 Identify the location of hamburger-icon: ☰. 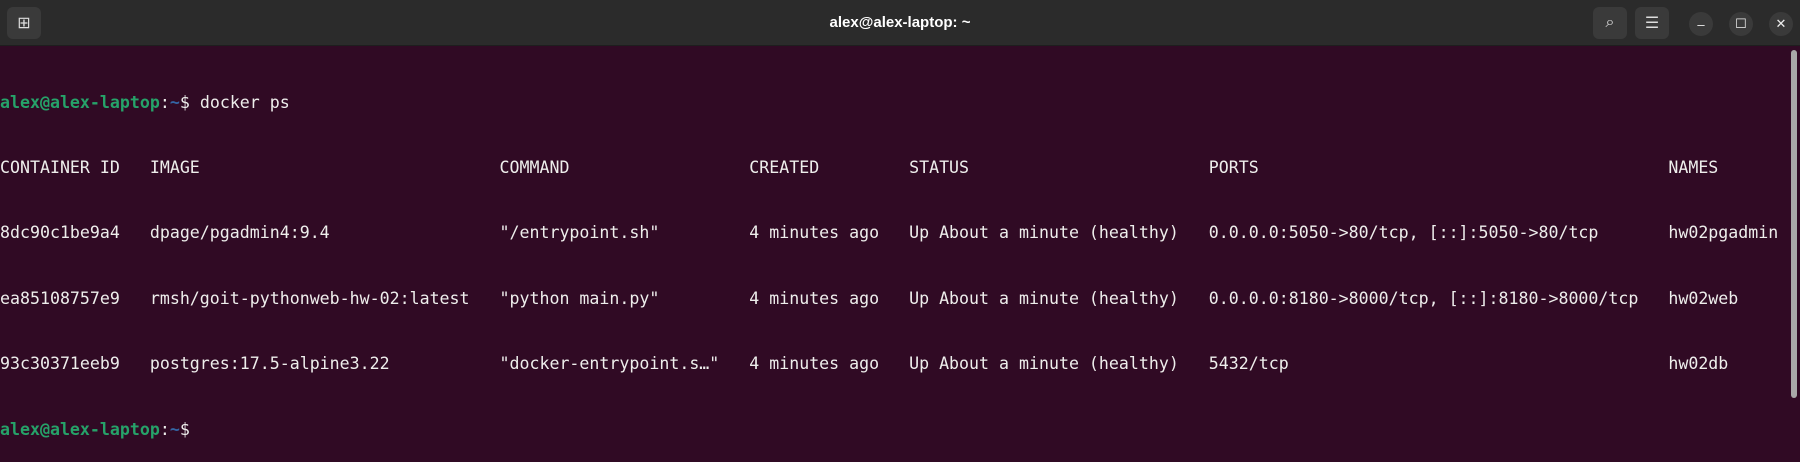
(1652, 23).